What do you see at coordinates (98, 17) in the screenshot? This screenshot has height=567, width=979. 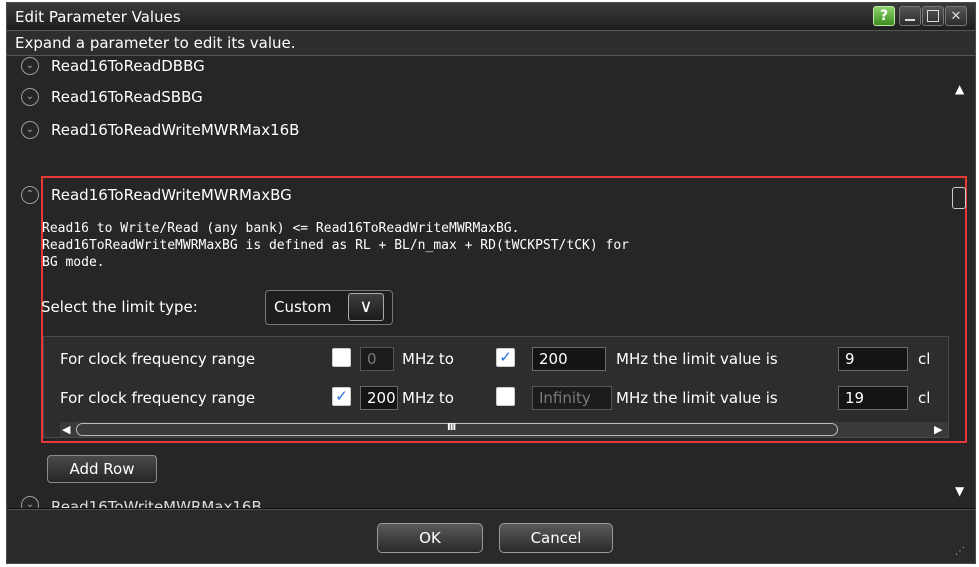 I see `dialog-title: Edit Parameter Values` at bounding box center [98, 17].